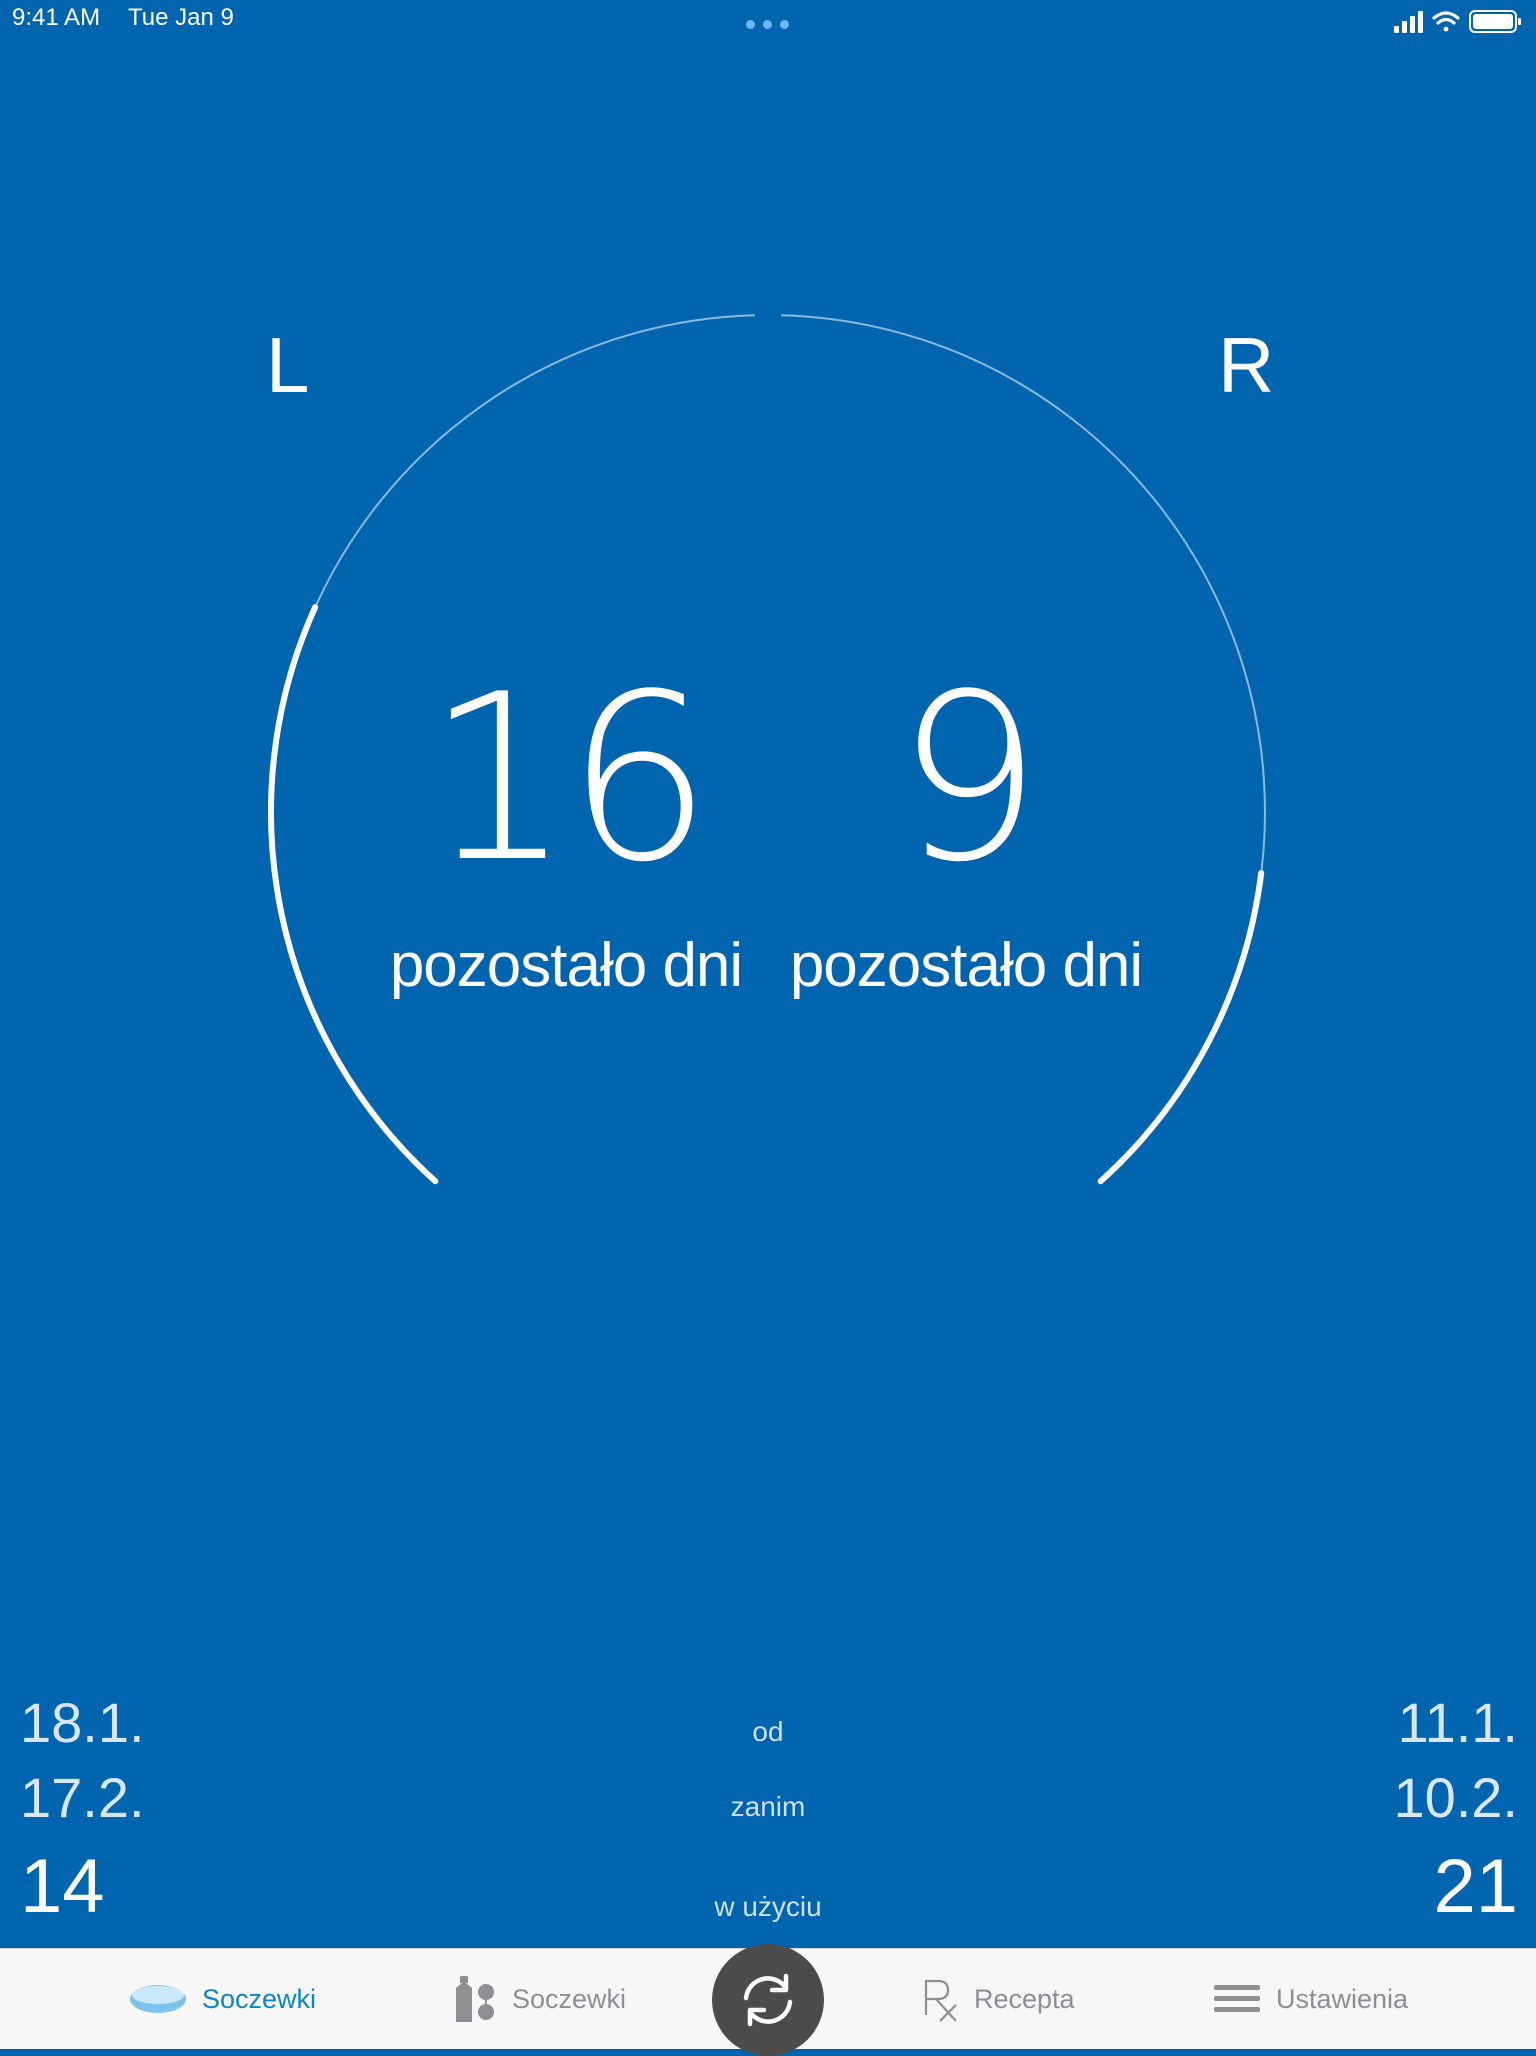 This screenshot has height=2056, width=1536. I want to click on until-label: zanim, so click(768, 1806).